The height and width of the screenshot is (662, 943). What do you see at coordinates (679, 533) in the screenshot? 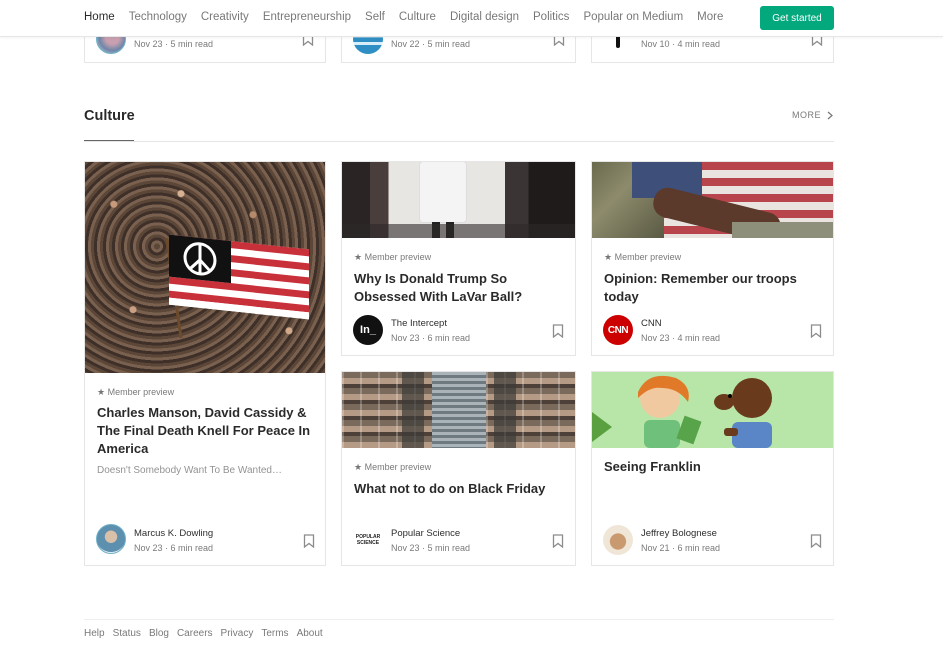
I see `author-name: Jeffrey Bolognese` at bounding box center [679, 533].